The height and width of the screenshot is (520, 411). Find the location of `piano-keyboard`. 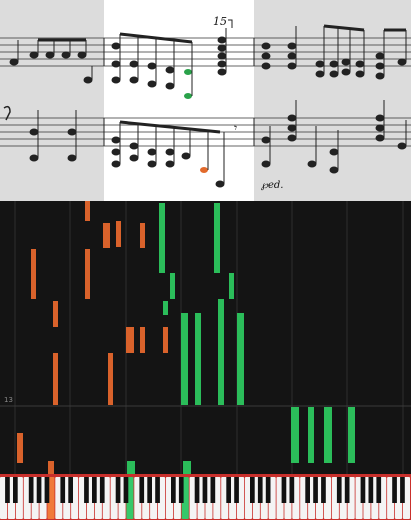

piano-keyboard is located at coordinates (205, 497).